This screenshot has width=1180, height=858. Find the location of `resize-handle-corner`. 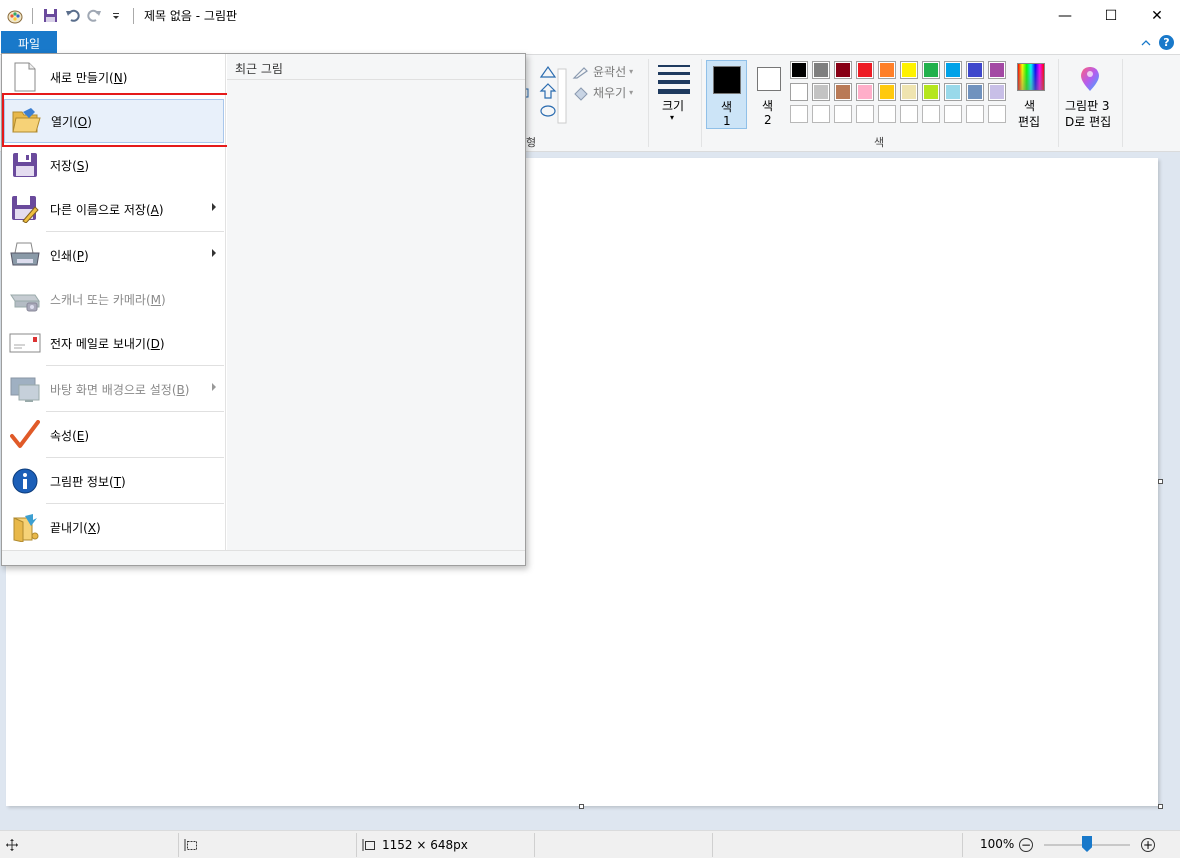

resize-handle-corner is located at coordinates (1160, 806).